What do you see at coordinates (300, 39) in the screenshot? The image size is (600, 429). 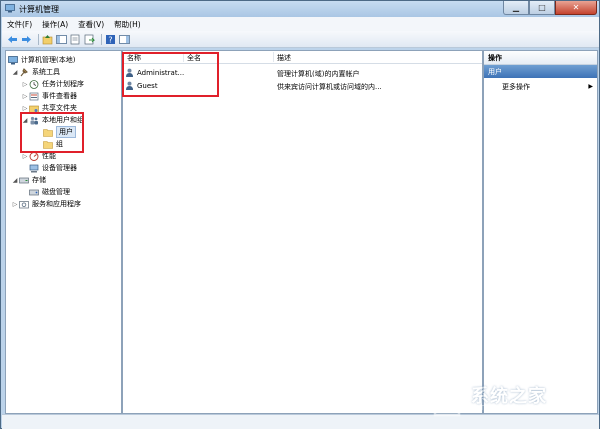 I see `toolbar: ?` at bounding box center [300, 39].